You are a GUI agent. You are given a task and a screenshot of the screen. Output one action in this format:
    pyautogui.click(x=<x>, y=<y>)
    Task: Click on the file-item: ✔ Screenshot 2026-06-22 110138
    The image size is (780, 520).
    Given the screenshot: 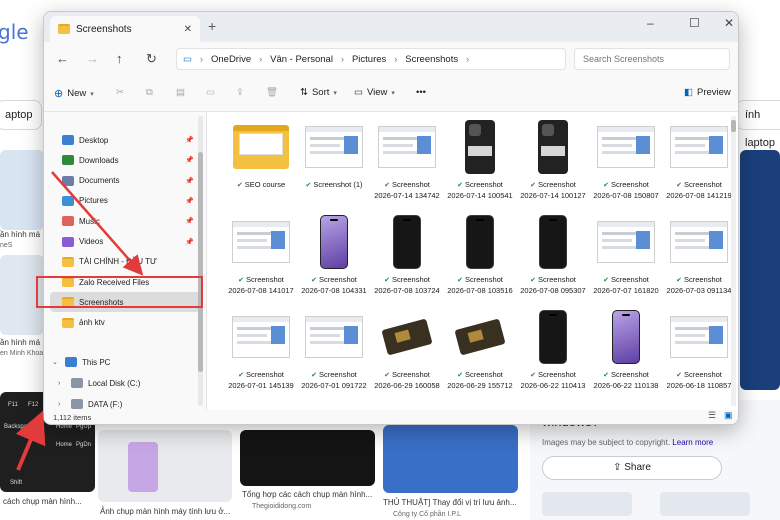 What is the action you would take?
    pyautogui.click(x=626, y=355)
    